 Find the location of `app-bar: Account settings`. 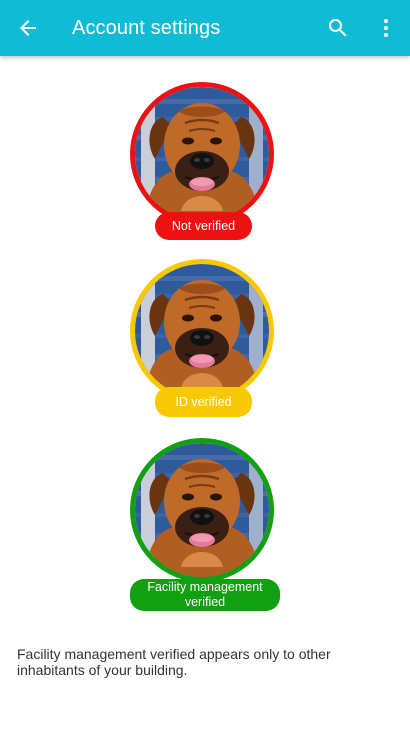

app-bar: Account settings is located at coordinates (205, 28).